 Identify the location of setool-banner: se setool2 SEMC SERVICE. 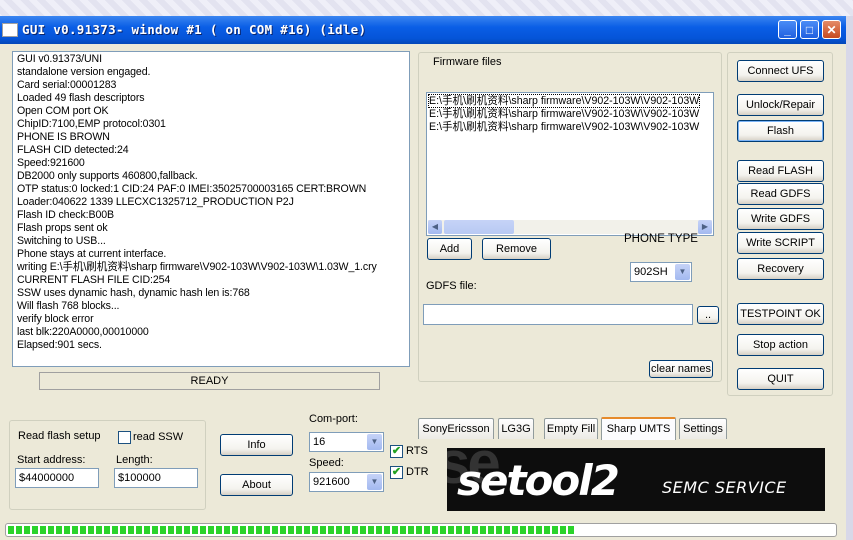
(636, 479).